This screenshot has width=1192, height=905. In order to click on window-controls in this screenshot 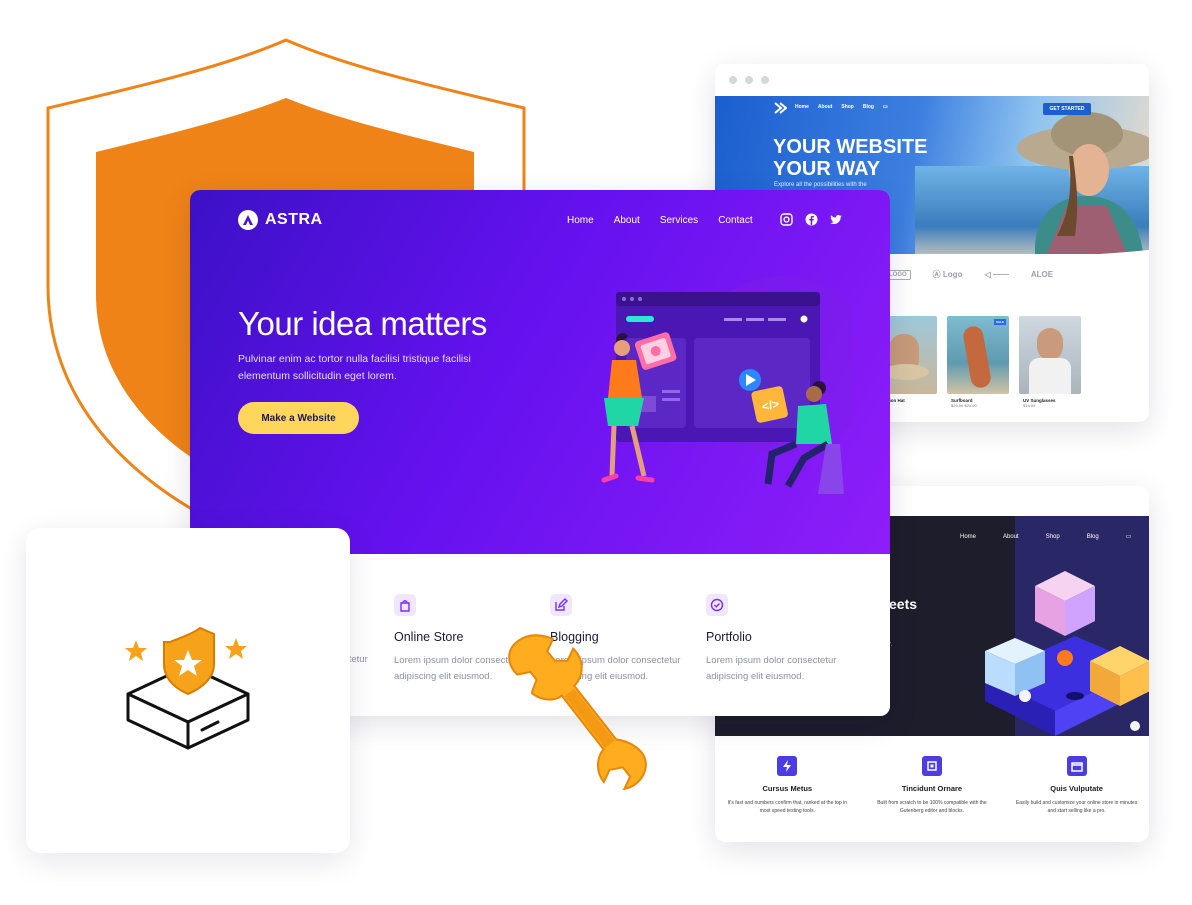, I will do `click(932, 80)`.